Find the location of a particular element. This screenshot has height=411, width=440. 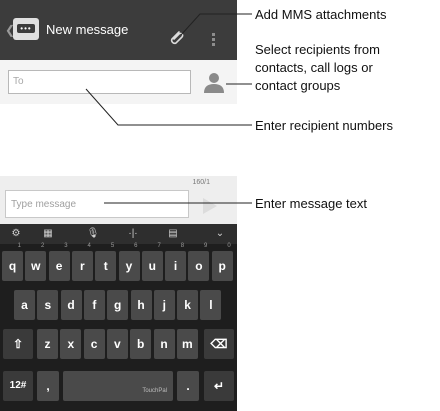

annotation-recipients-line3: contact groups is located at coordinates (298, 85).